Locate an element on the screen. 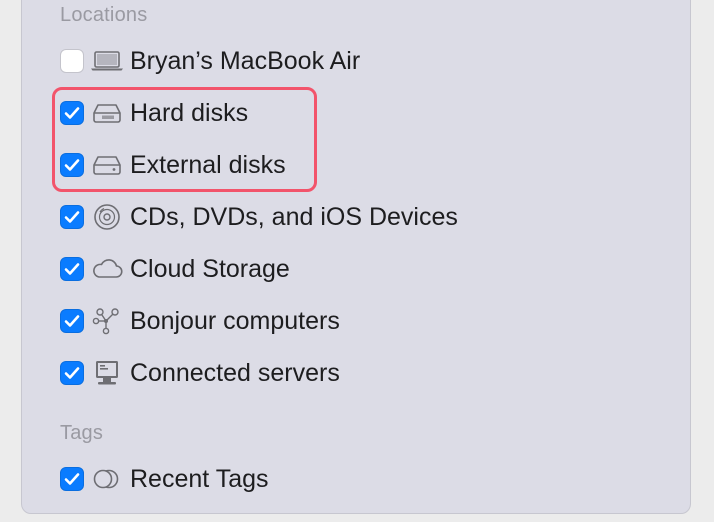 The width and height of the screenshot is (714, 522). server-icon is located at coordinates (107, 373).